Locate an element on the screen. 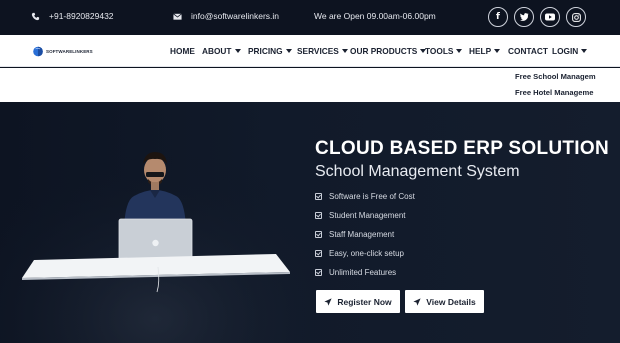  nav-pricing: PRICING is located at coordinates (270, 51).